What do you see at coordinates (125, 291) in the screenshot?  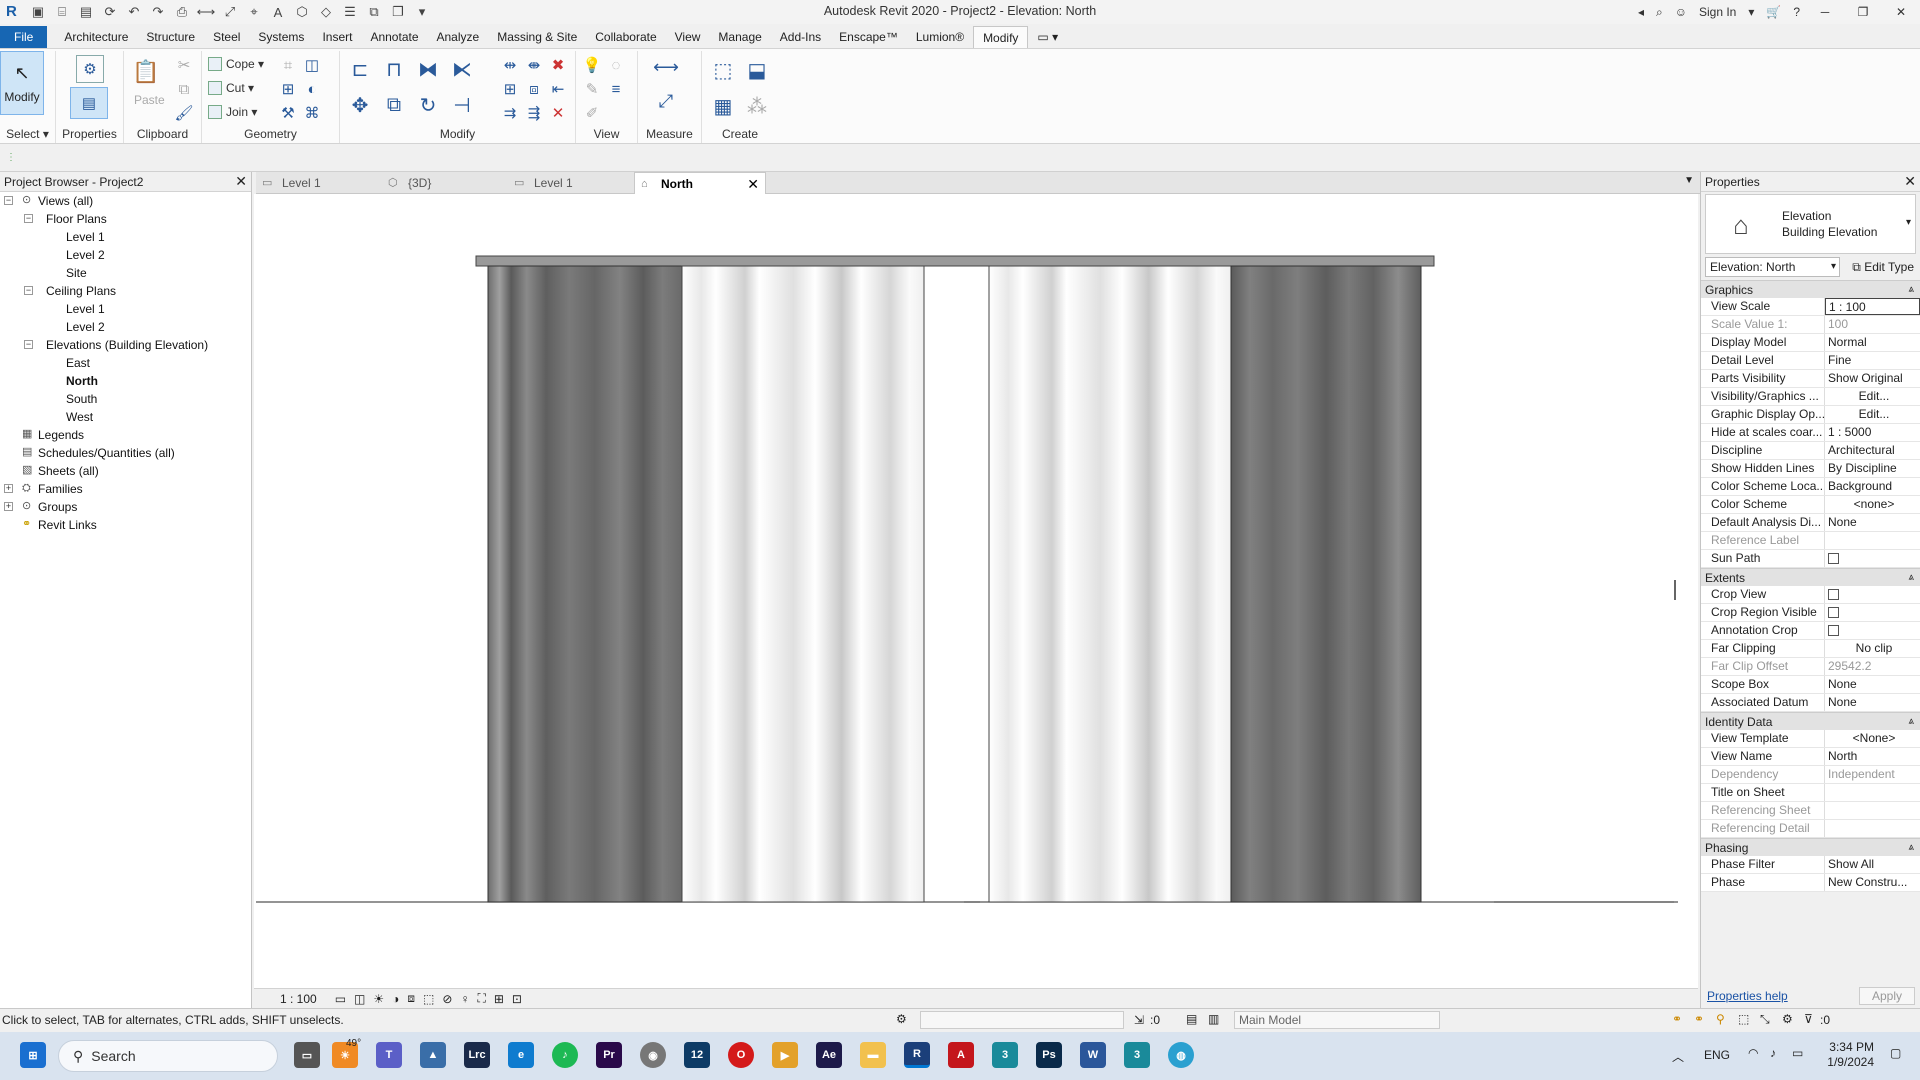 I see `browser-node-ceiling-plans: − Ceiling Plans` at bounding box center [125, 291].